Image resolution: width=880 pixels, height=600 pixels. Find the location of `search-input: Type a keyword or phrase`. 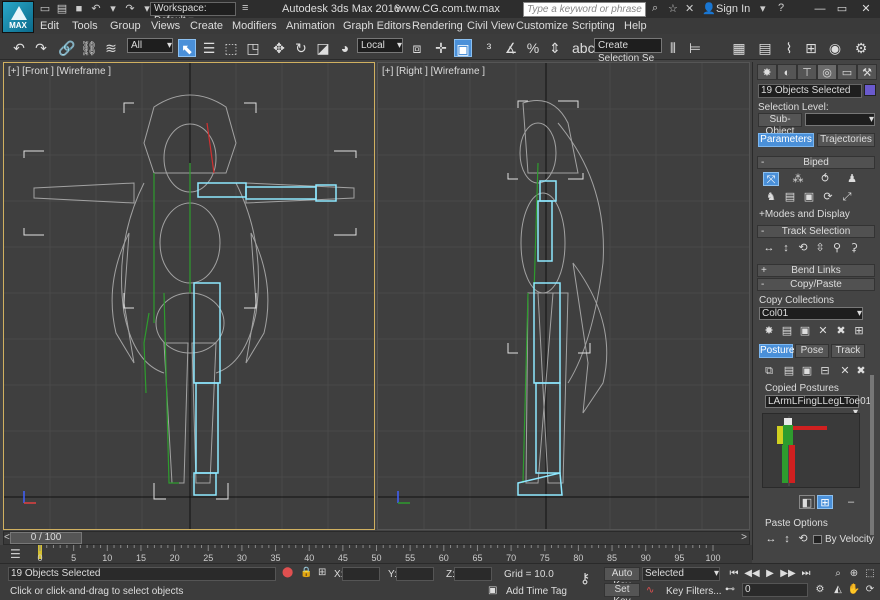

search-input: Type a keyword or phrase is located at coordinates (584, 9).